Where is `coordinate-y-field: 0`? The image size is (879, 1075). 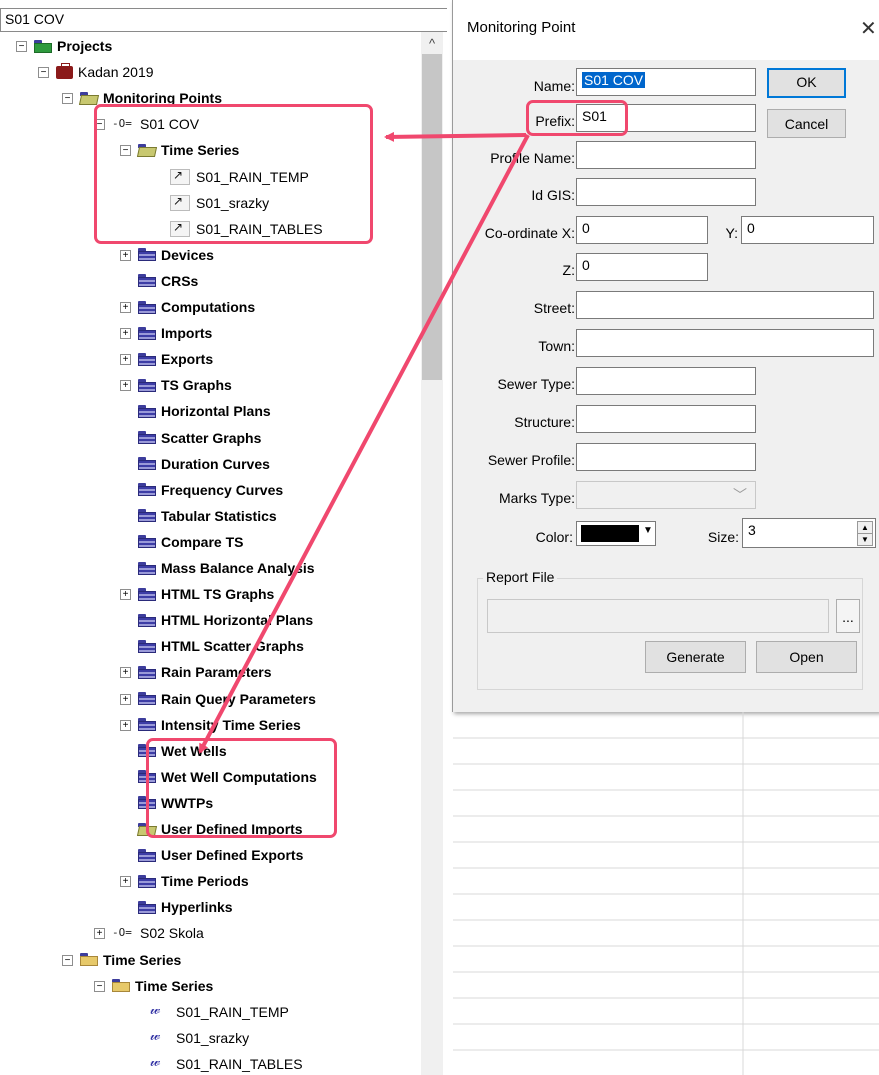 coordinate-y-field: 0 is located at coordinates (807, 230).